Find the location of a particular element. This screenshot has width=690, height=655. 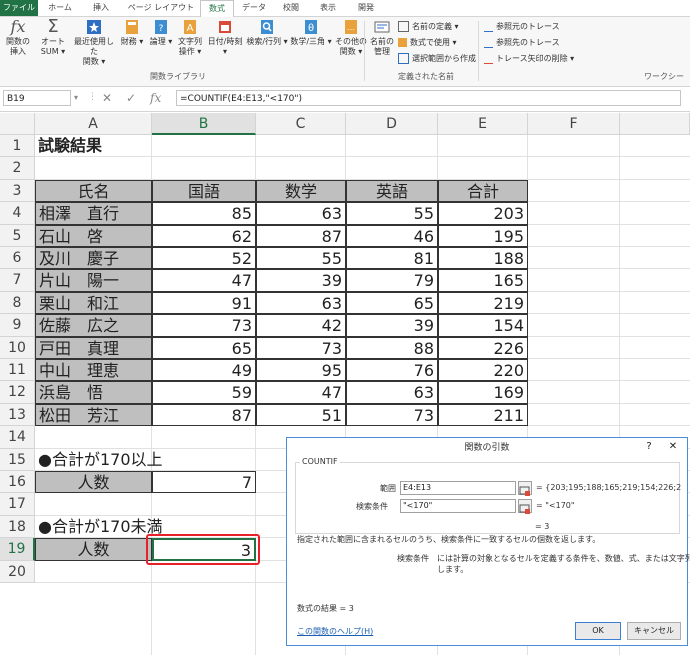

name-cell: 中山 理恵 is located at coordinates (93, 370).